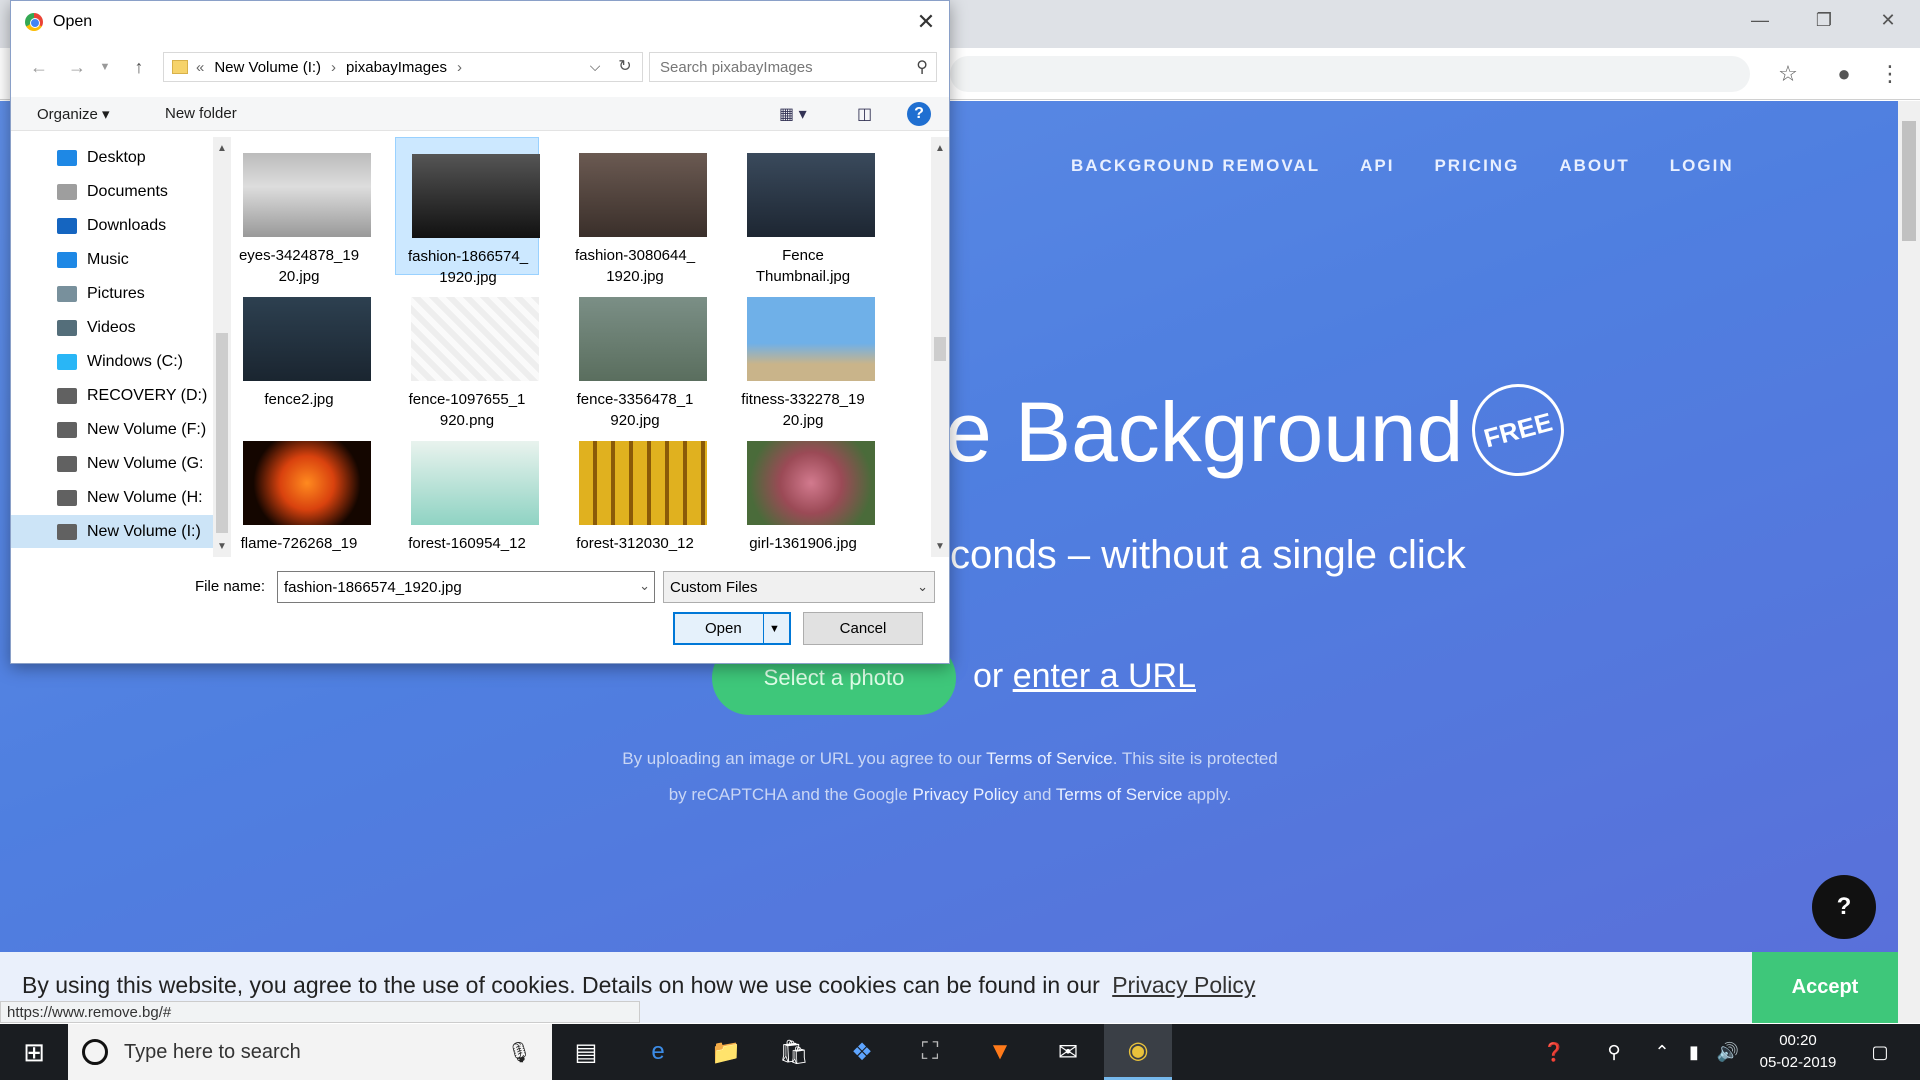 This screenshot has width=1920, height=1080. What do you see at coordinates (864, 114) in the screenshot?
I see `preview-pane-icon: ◫` at bounding box center [864, 114].